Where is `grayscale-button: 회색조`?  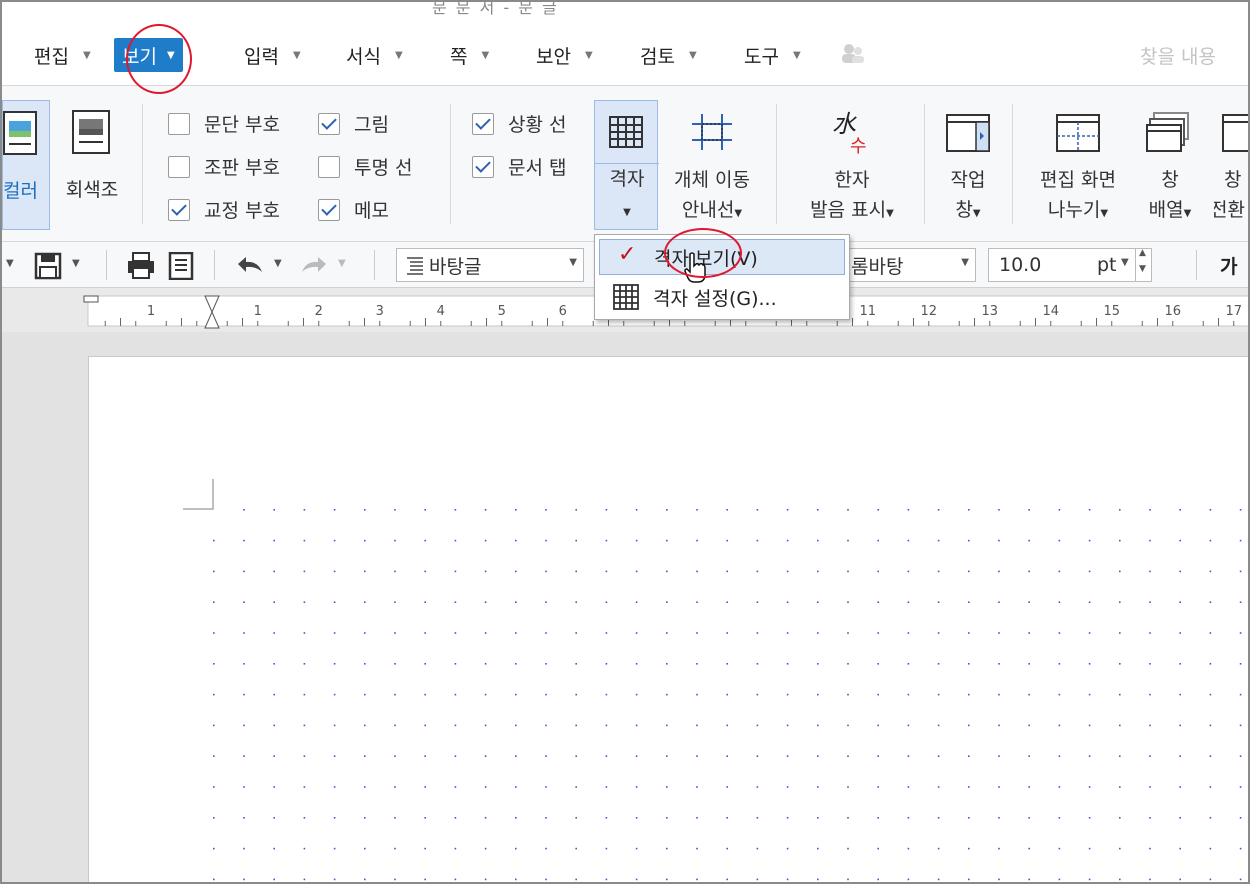
grayscale-button: 회색조 is located at coordinates (92, 165).